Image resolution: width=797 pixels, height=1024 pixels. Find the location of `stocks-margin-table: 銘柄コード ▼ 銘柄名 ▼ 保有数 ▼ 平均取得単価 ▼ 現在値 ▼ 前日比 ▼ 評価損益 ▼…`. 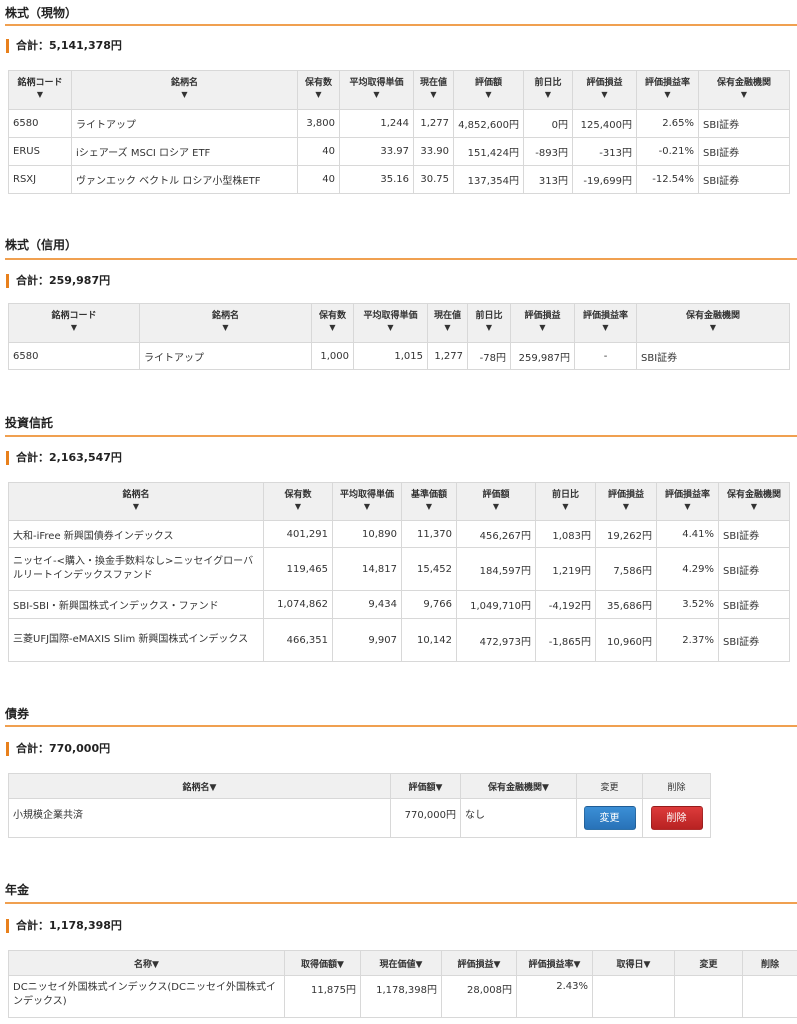

stocks-margin-table: 銘柄コード ▼ 銘柄名 ▼ 保有数 ▼ 平均取得単価 ▼ 現在値 ▼ 前日比 ▼ 評価損益 ▼… is located at coordinates (399, 336).